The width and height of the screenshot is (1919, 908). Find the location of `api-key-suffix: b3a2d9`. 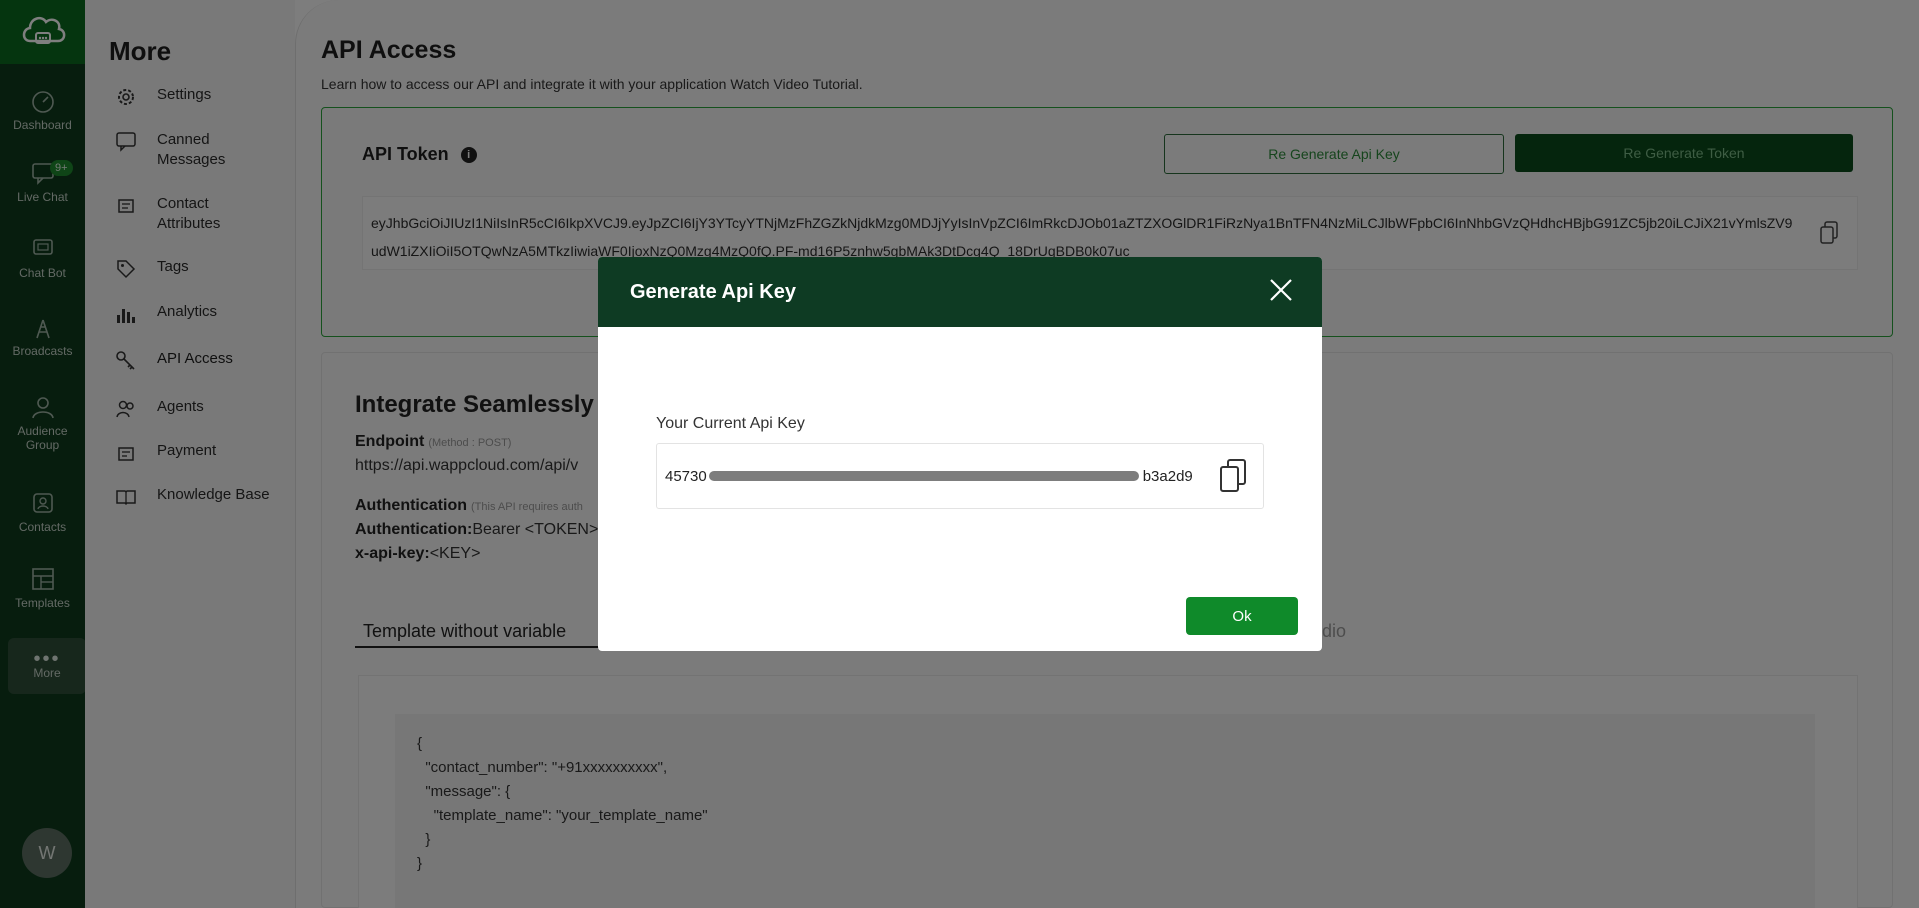

api-key-suffix: b3a2d9 is located at coordinates (1167, 476).